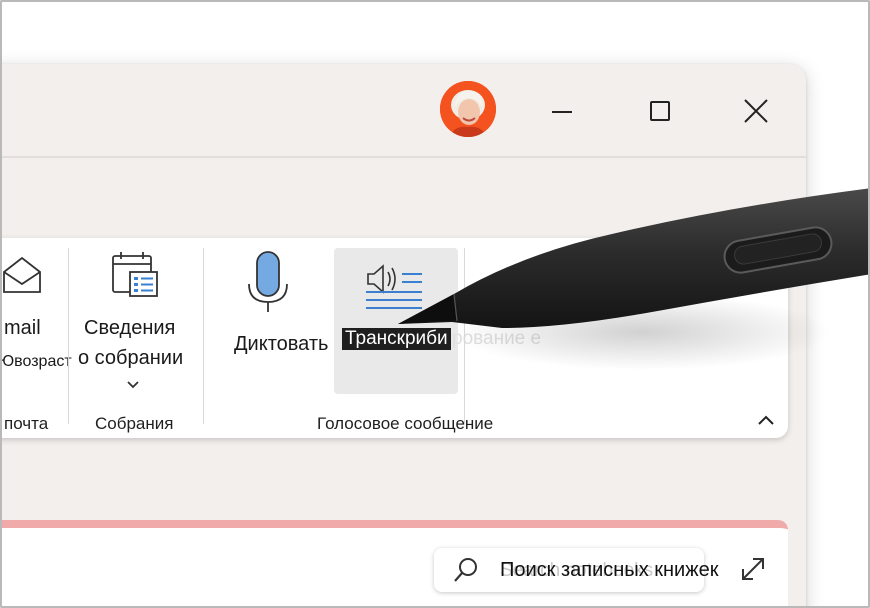 Image resolution: width=870 pixels, height=608 pixels. What do you see at coordinates (26, 423) in the screenshot?
I see `group-label-email: почта` at bounding box center [26, 423].